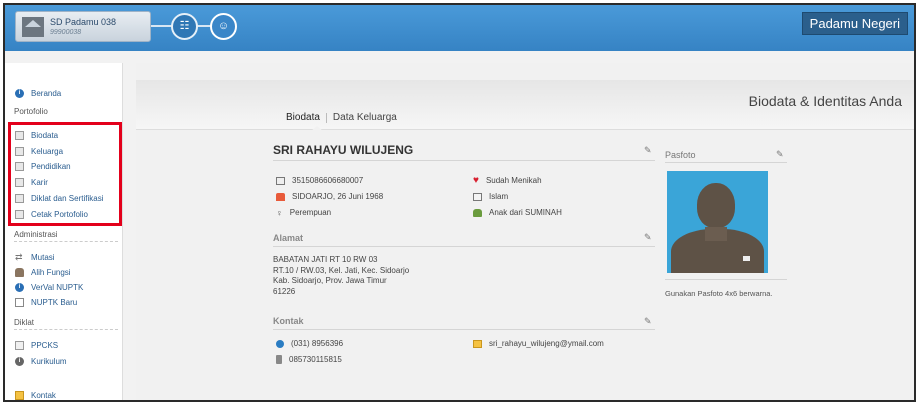  What do you see at coordinates (716, 234) in the screenshot?
I see `photo-silhouette-collar` at bounding box center [716, 234].